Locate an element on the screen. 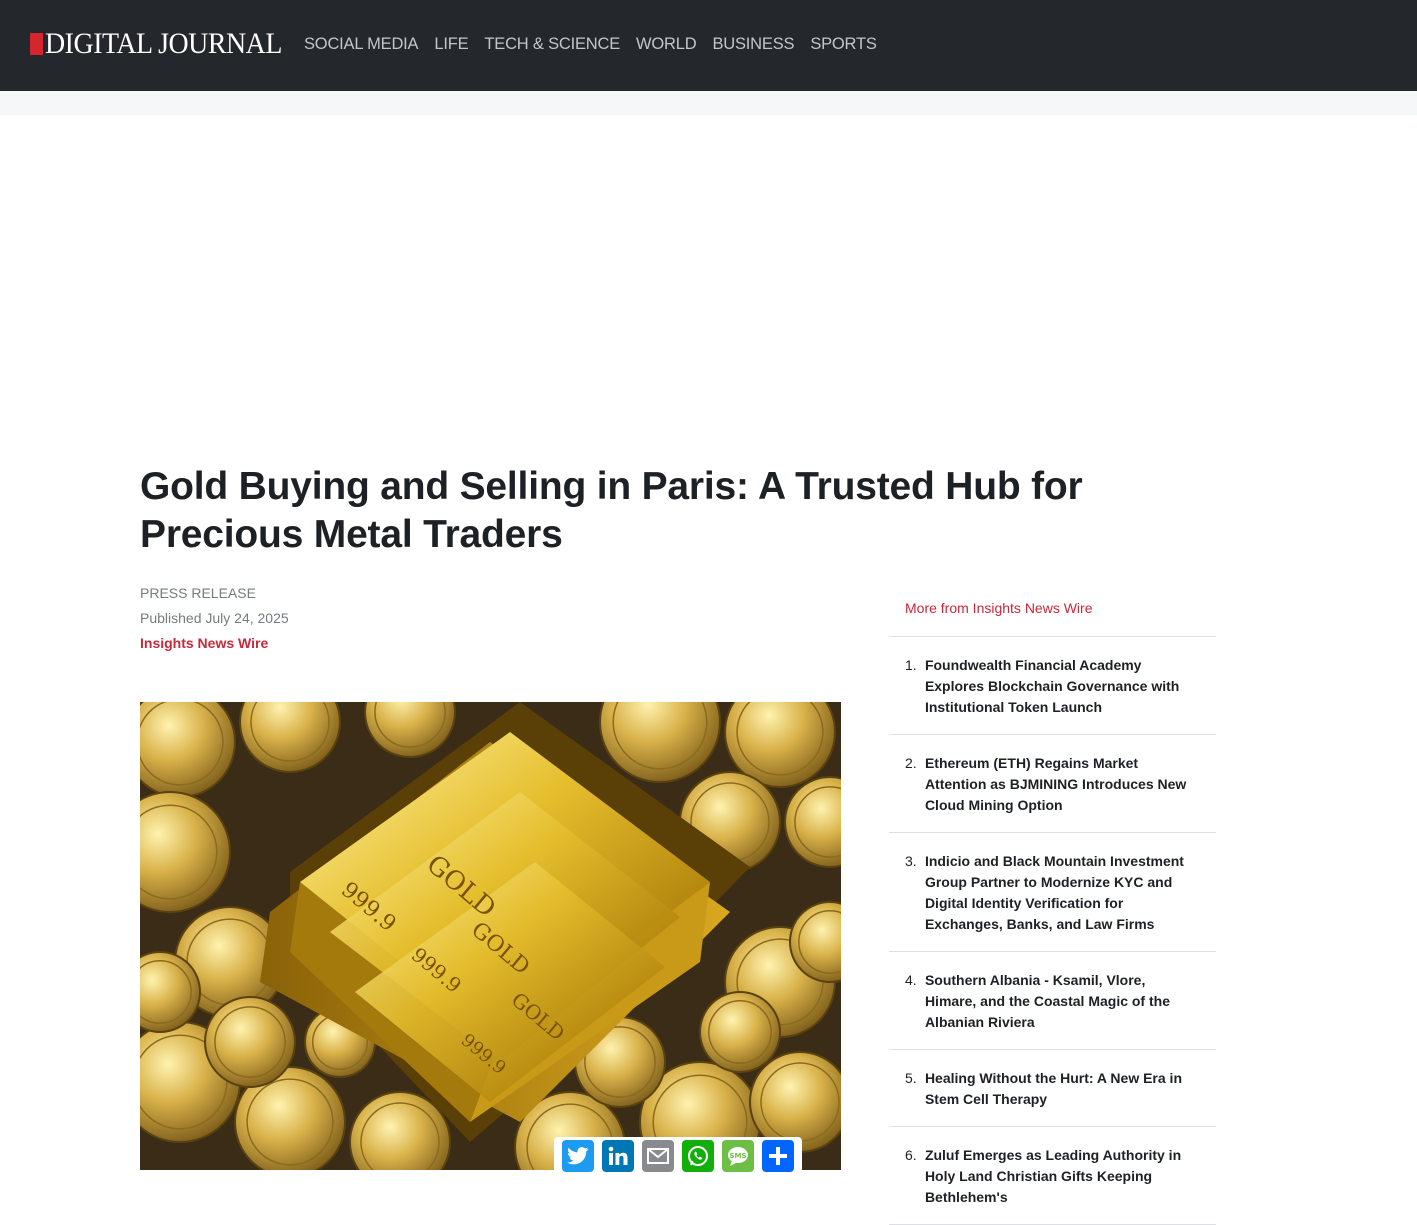 The height and width of the screenshot is (1225, 1417). linkedin-share-button is located at coordinates (618, 1156).